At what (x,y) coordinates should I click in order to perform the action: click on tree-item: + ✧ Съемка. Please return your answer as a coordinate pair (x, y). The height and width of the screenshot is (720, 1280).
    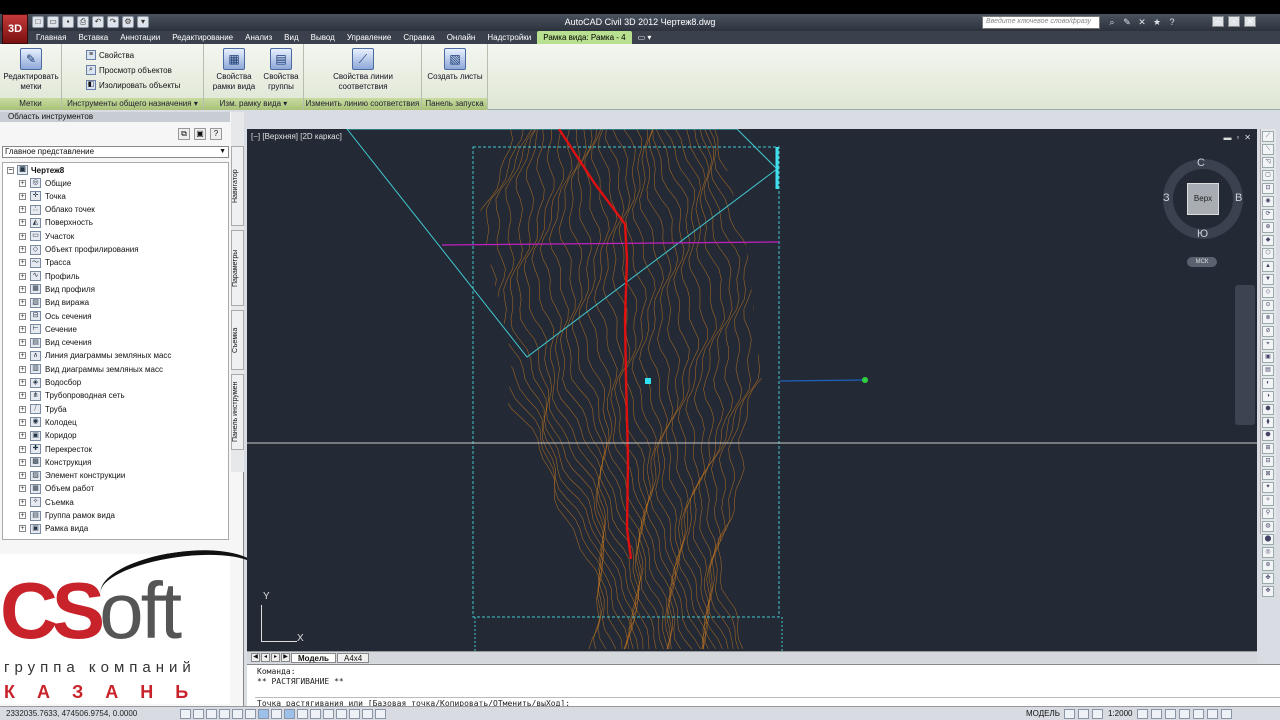
    Looking at the image, I should click on (46, 502).